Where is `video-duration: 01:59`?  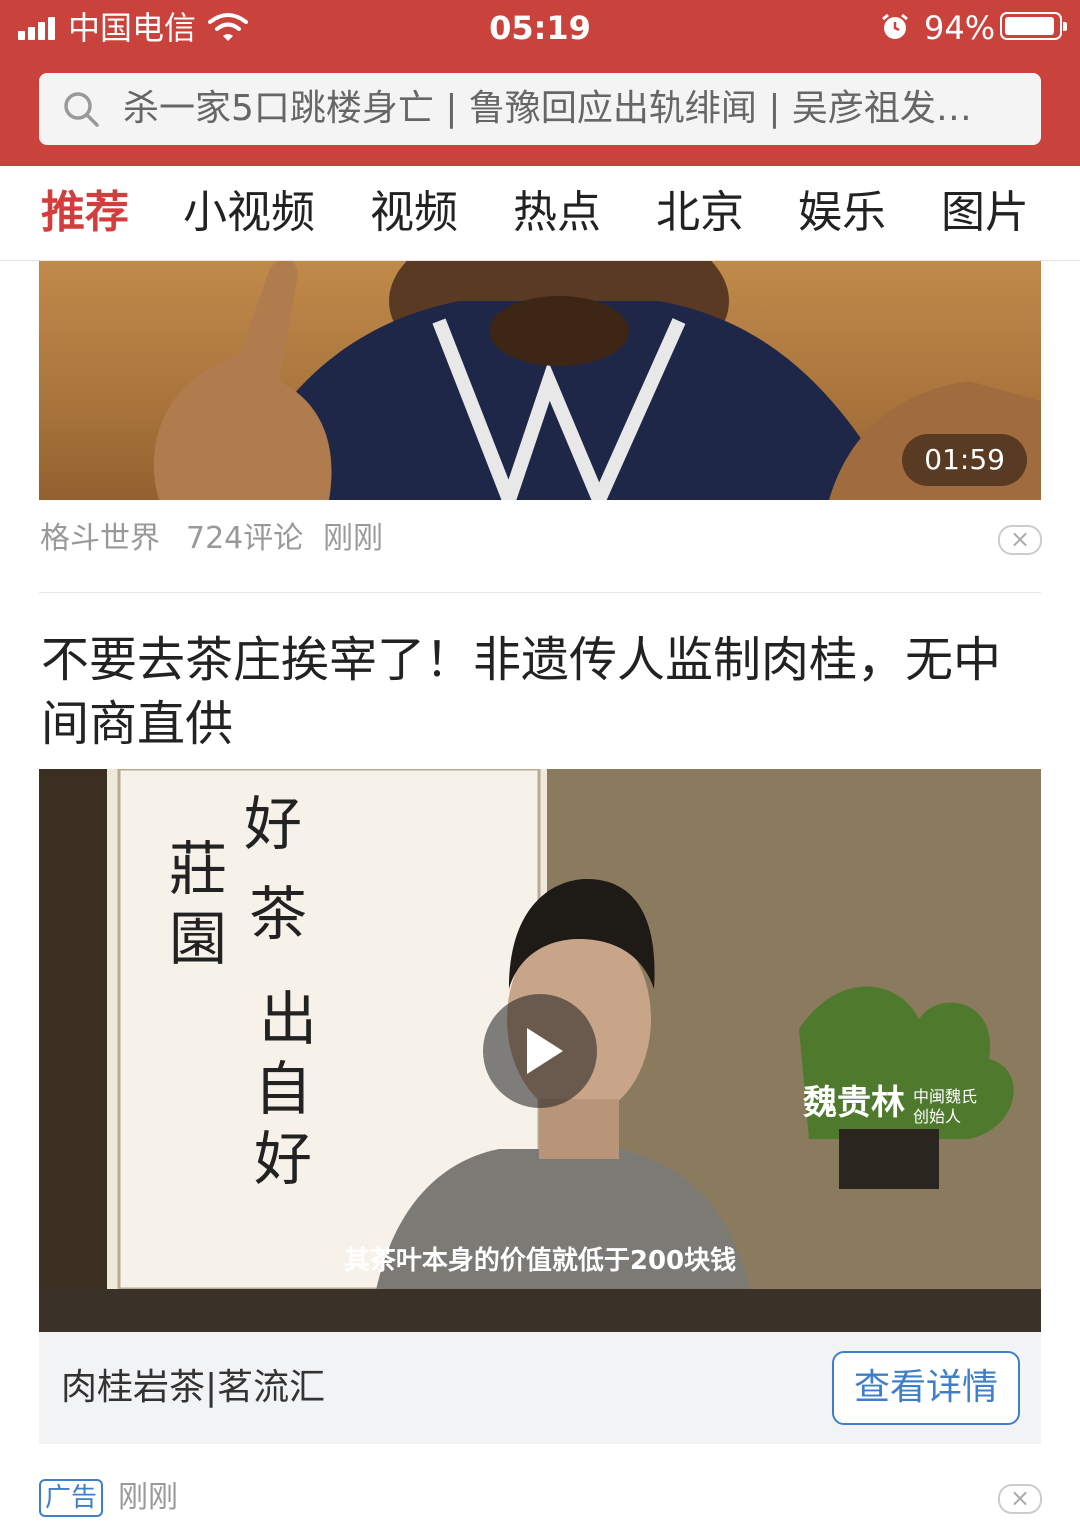
video-duration: 01:59 is located at coordinates (964, 460).